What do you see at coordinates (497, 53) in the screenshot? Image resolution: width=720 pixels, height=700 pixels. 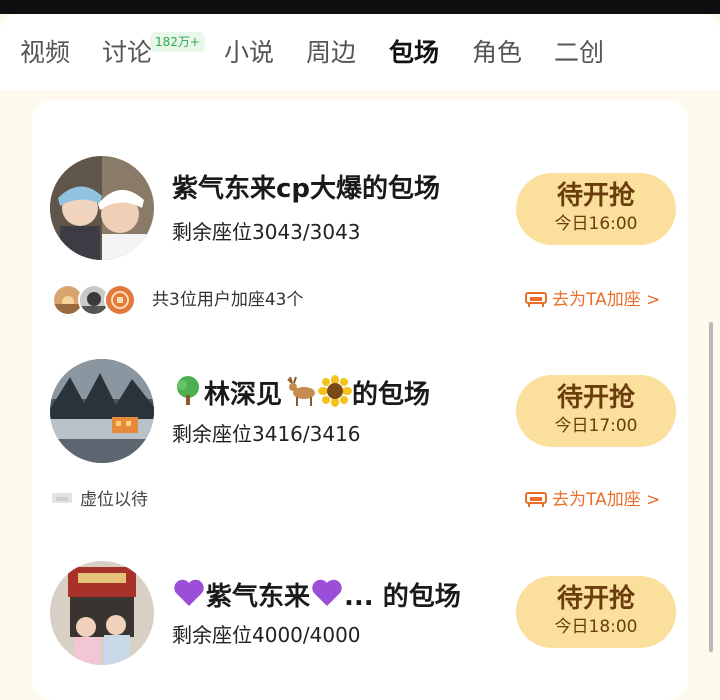 I see `tab-characters: 角色` at bounding box center [497, 53].